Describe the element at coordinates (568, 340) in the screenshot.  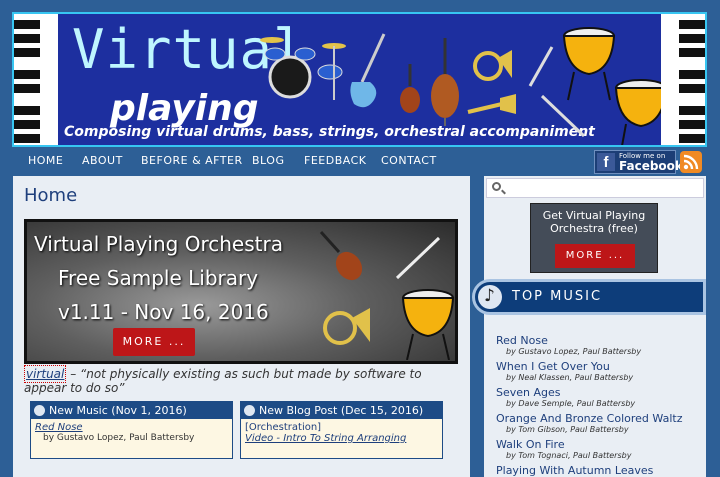
I see `song-title-link: Red Nose` at that location.